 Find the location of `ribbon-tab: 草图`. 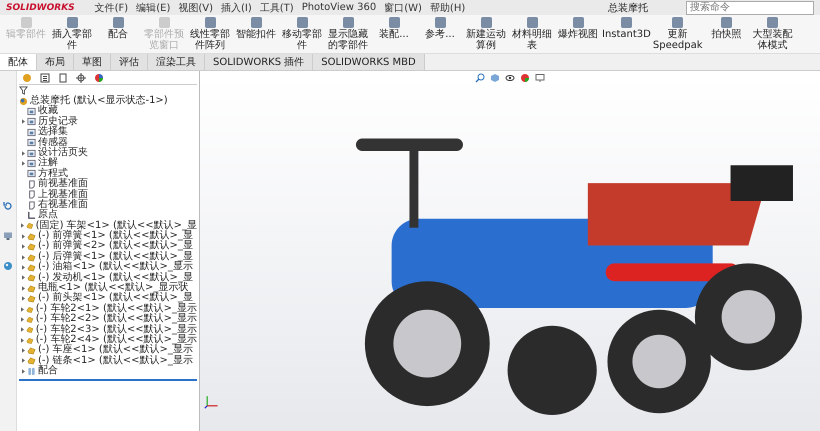

ribbon-tab: 草图 is located at coordinates (92, 62).